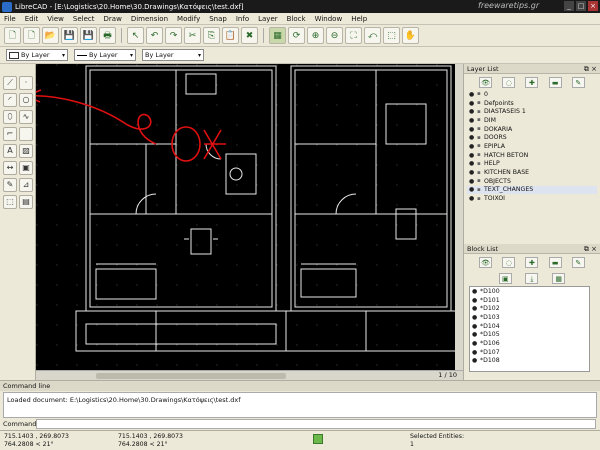 The image size is (600, 450). I want to click on zoom-out-icon: ⊖, so click(334, 35).